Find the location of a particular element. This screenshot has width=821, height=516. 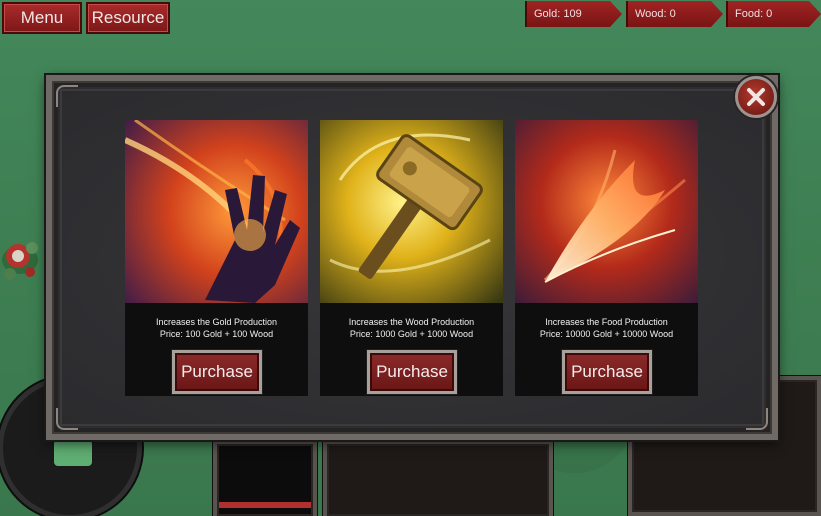

wood-counter: Wood: 0 is located at coordinates (674, 14).